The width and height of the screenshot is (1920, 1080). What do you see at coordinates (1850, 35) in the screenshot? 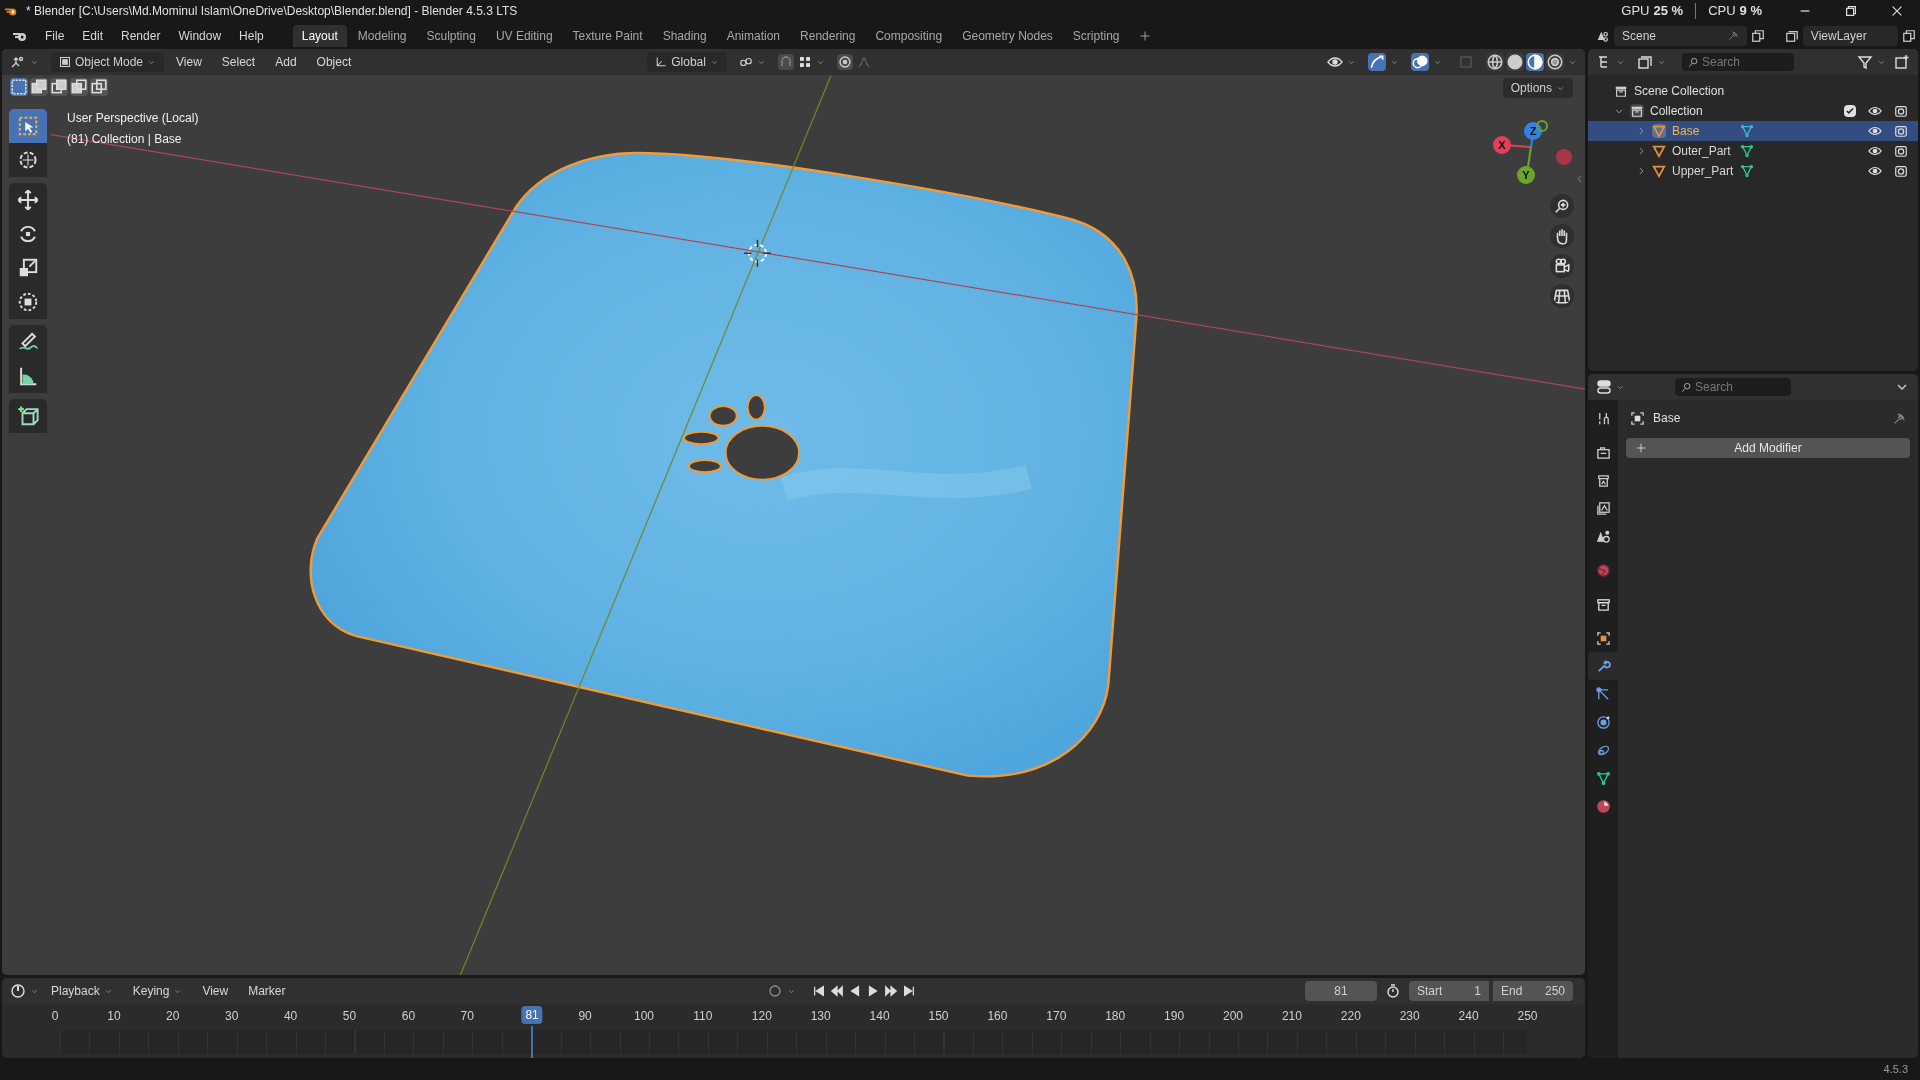
I see `view-layer-field: ViewLayer` at bounding box center [1850, 35].